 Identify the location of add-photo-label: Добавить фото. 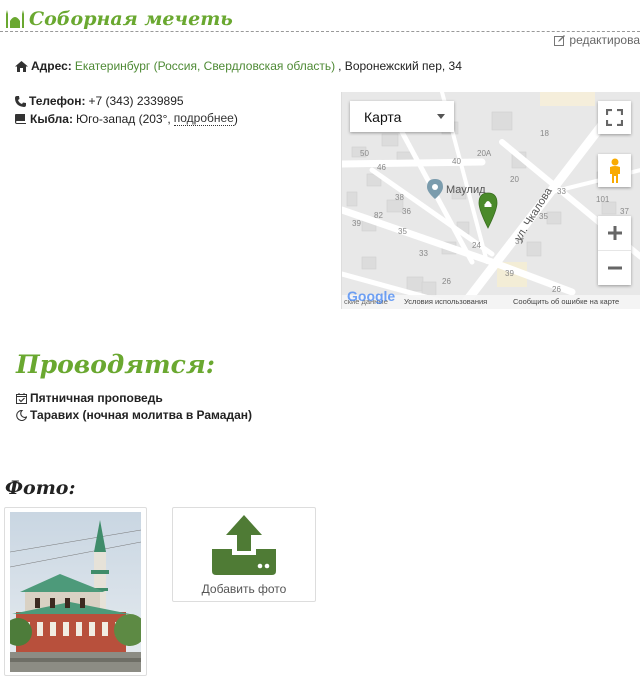
(244, 589).